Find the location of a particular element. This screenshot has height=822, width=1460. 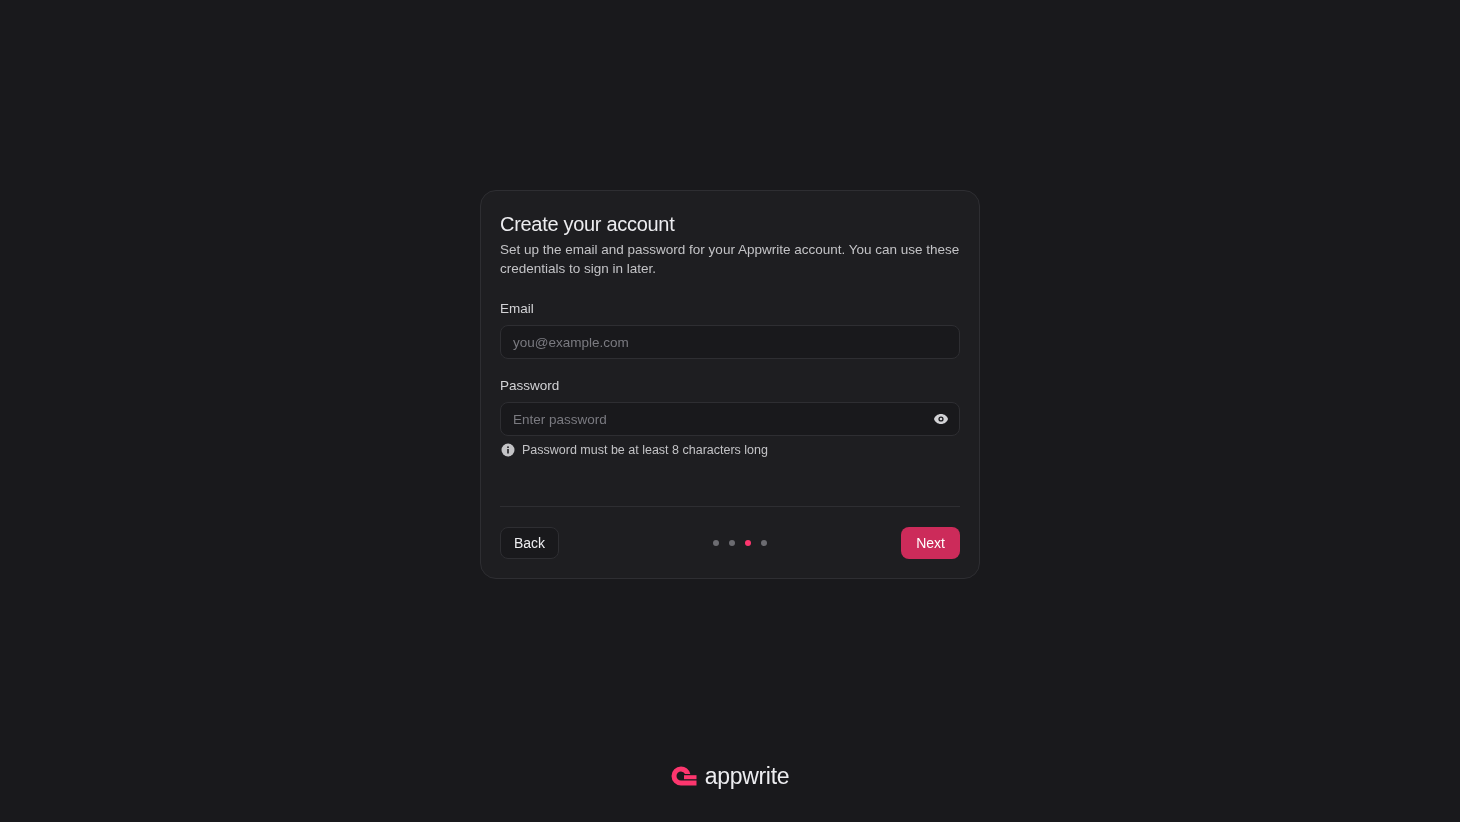

password-hint: Password must be at least 8 characters long is located at coordinates (645, 450).